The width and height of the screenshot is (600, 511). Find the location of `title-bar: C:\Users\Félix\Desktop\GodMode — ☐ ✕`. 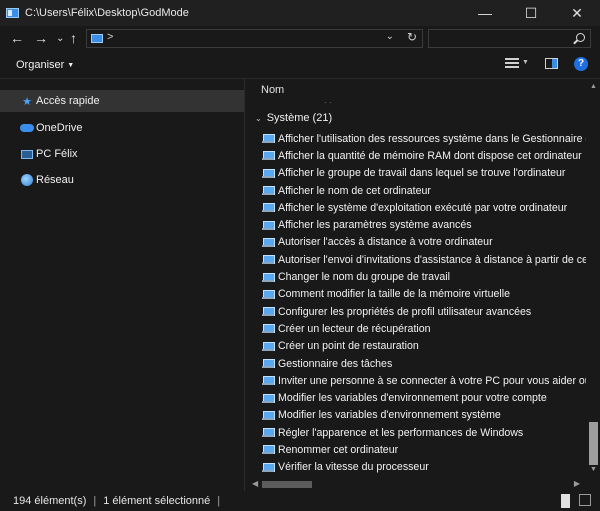

title-bar: C:\Users\Félix\Desktop\GodMode — ☐ ✕ is located at coordinates (300, 13).